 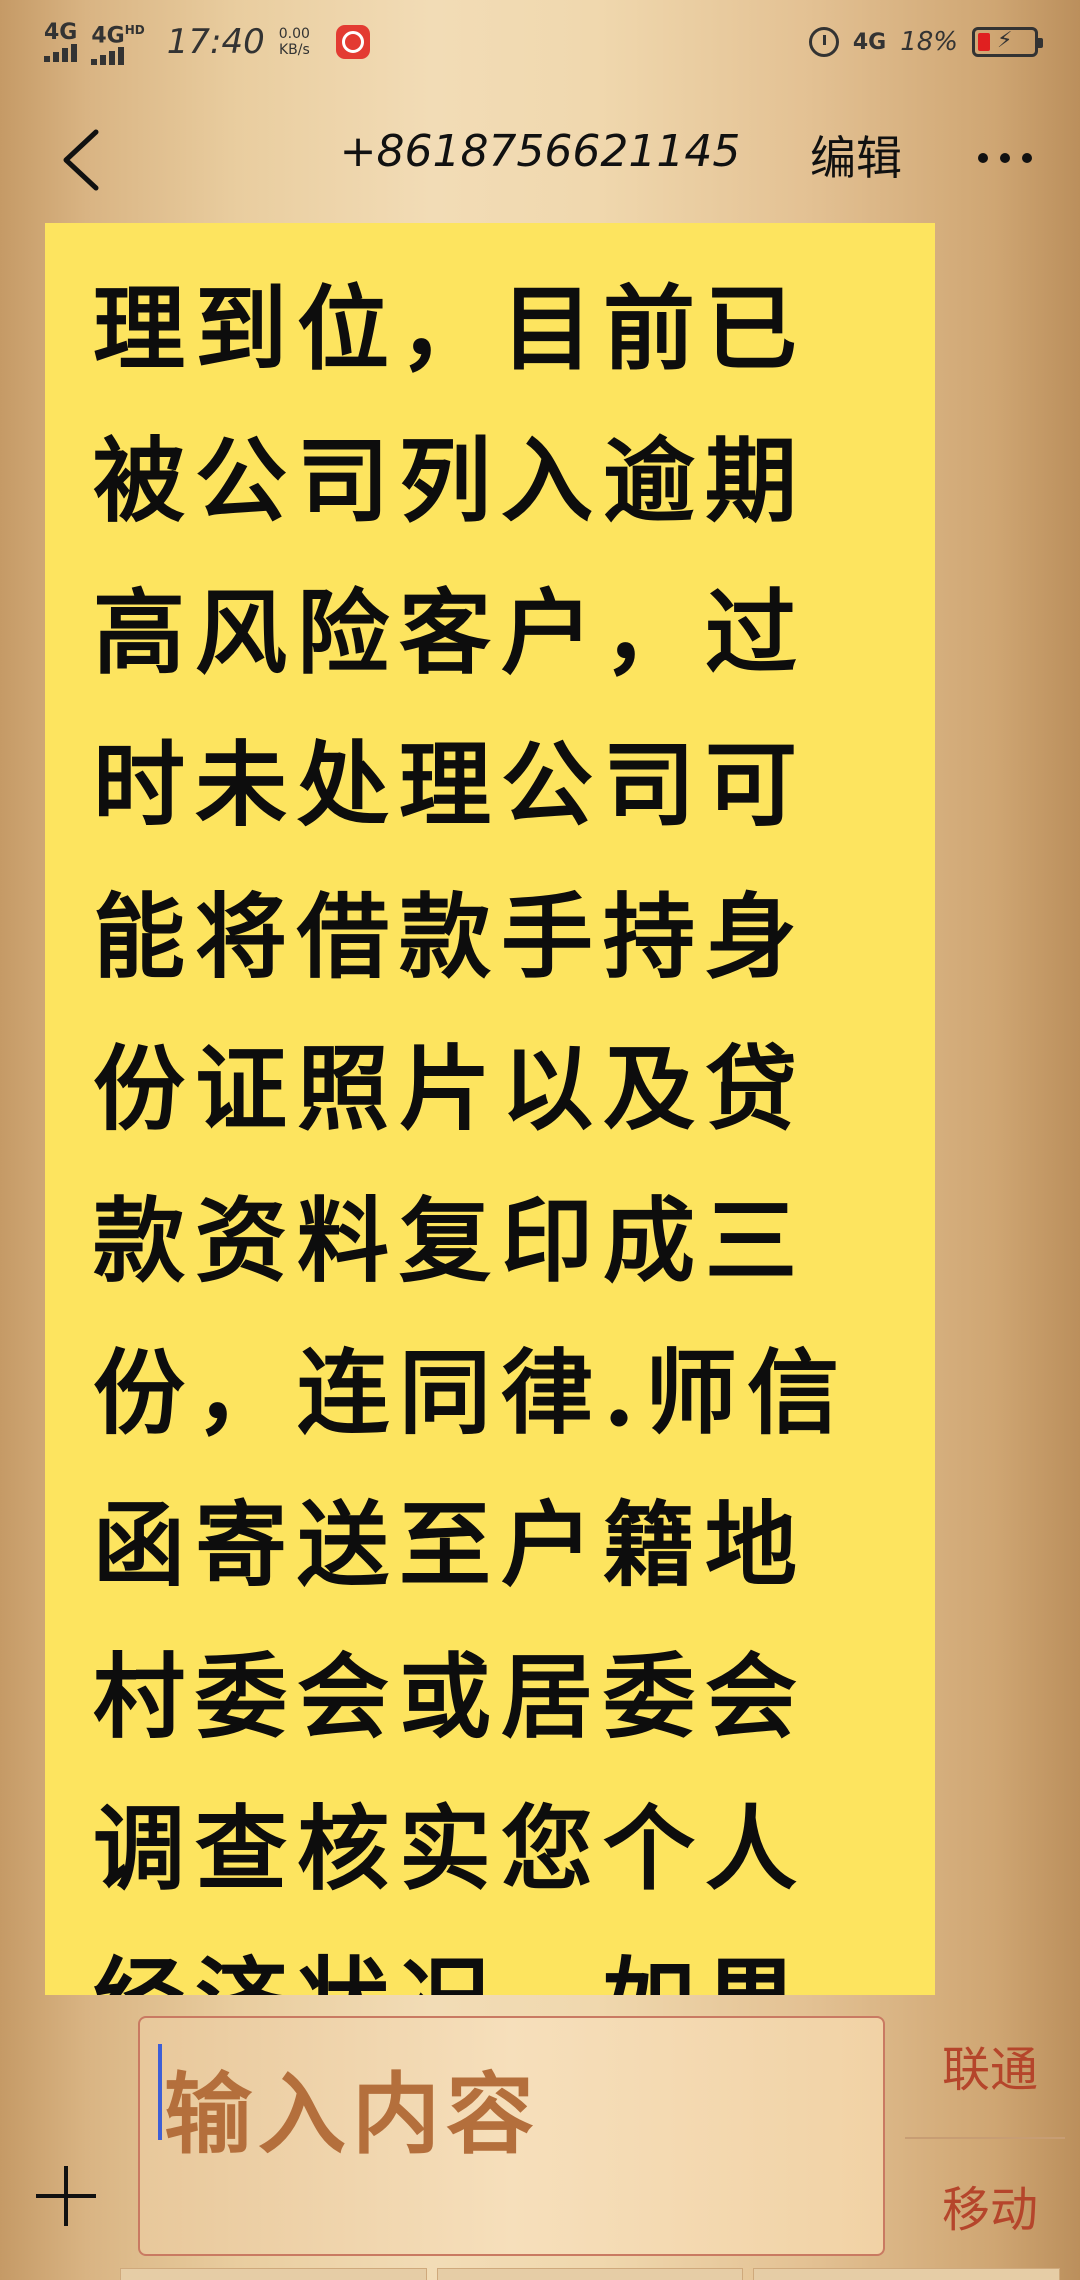 What do you see at coordinates (450, 937) in the screenshot?
I see `message-line: 能将借款手持身` at bounding box center [450, 937].